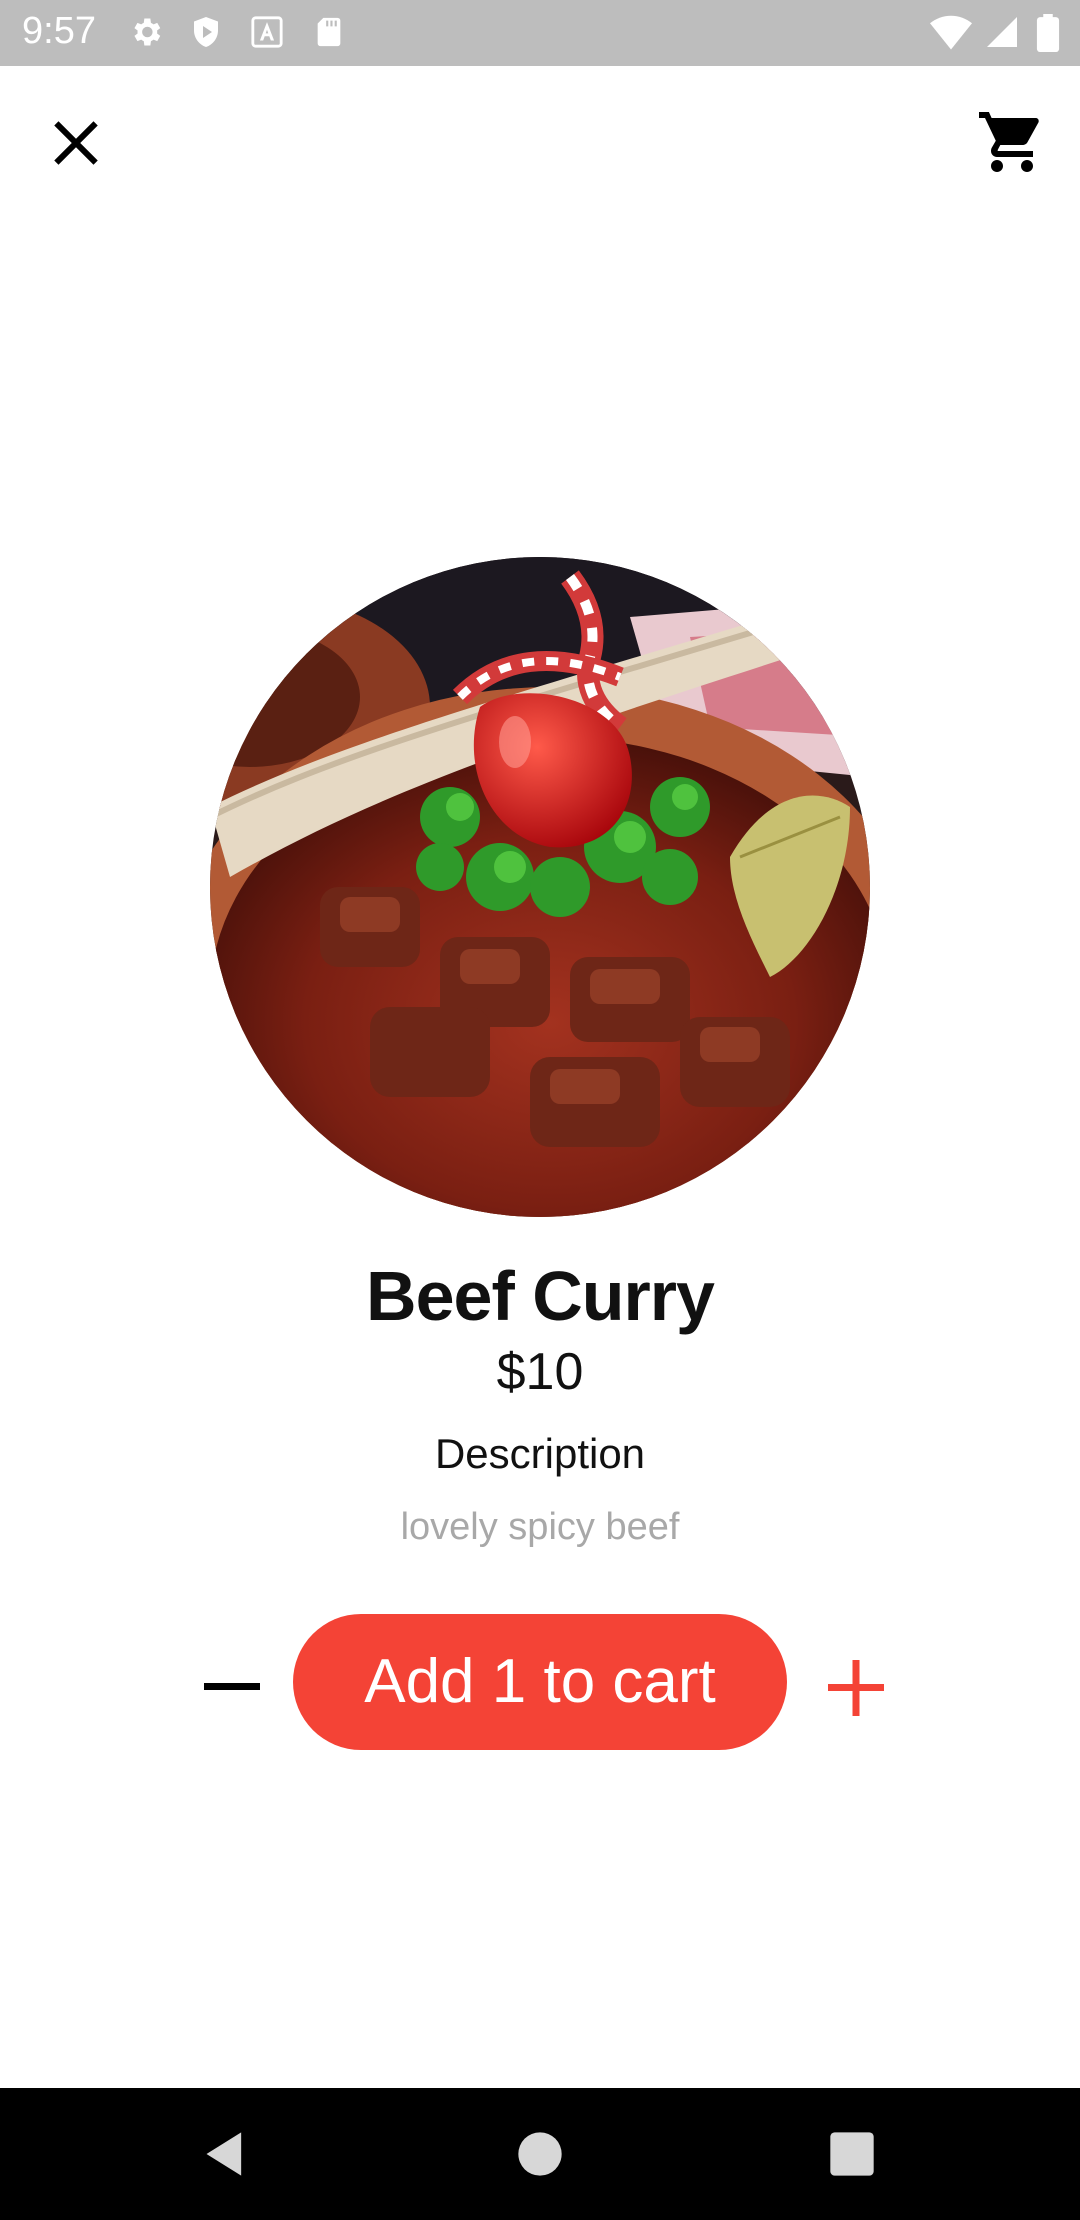  What do you see at coordinates (951, 32) in the screenshot?
I see `wifi-icon` at bounding box center [951, 32].